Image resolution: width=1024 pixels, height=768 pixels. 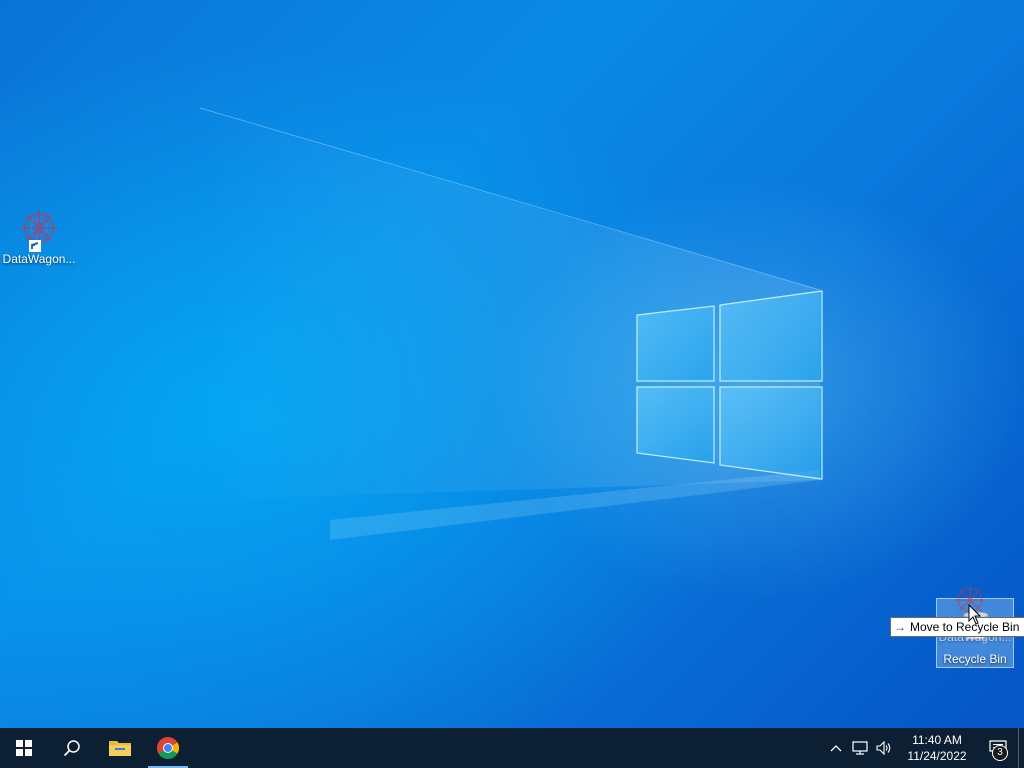 I want to click on folder-icon, so click(x=120, y=748).